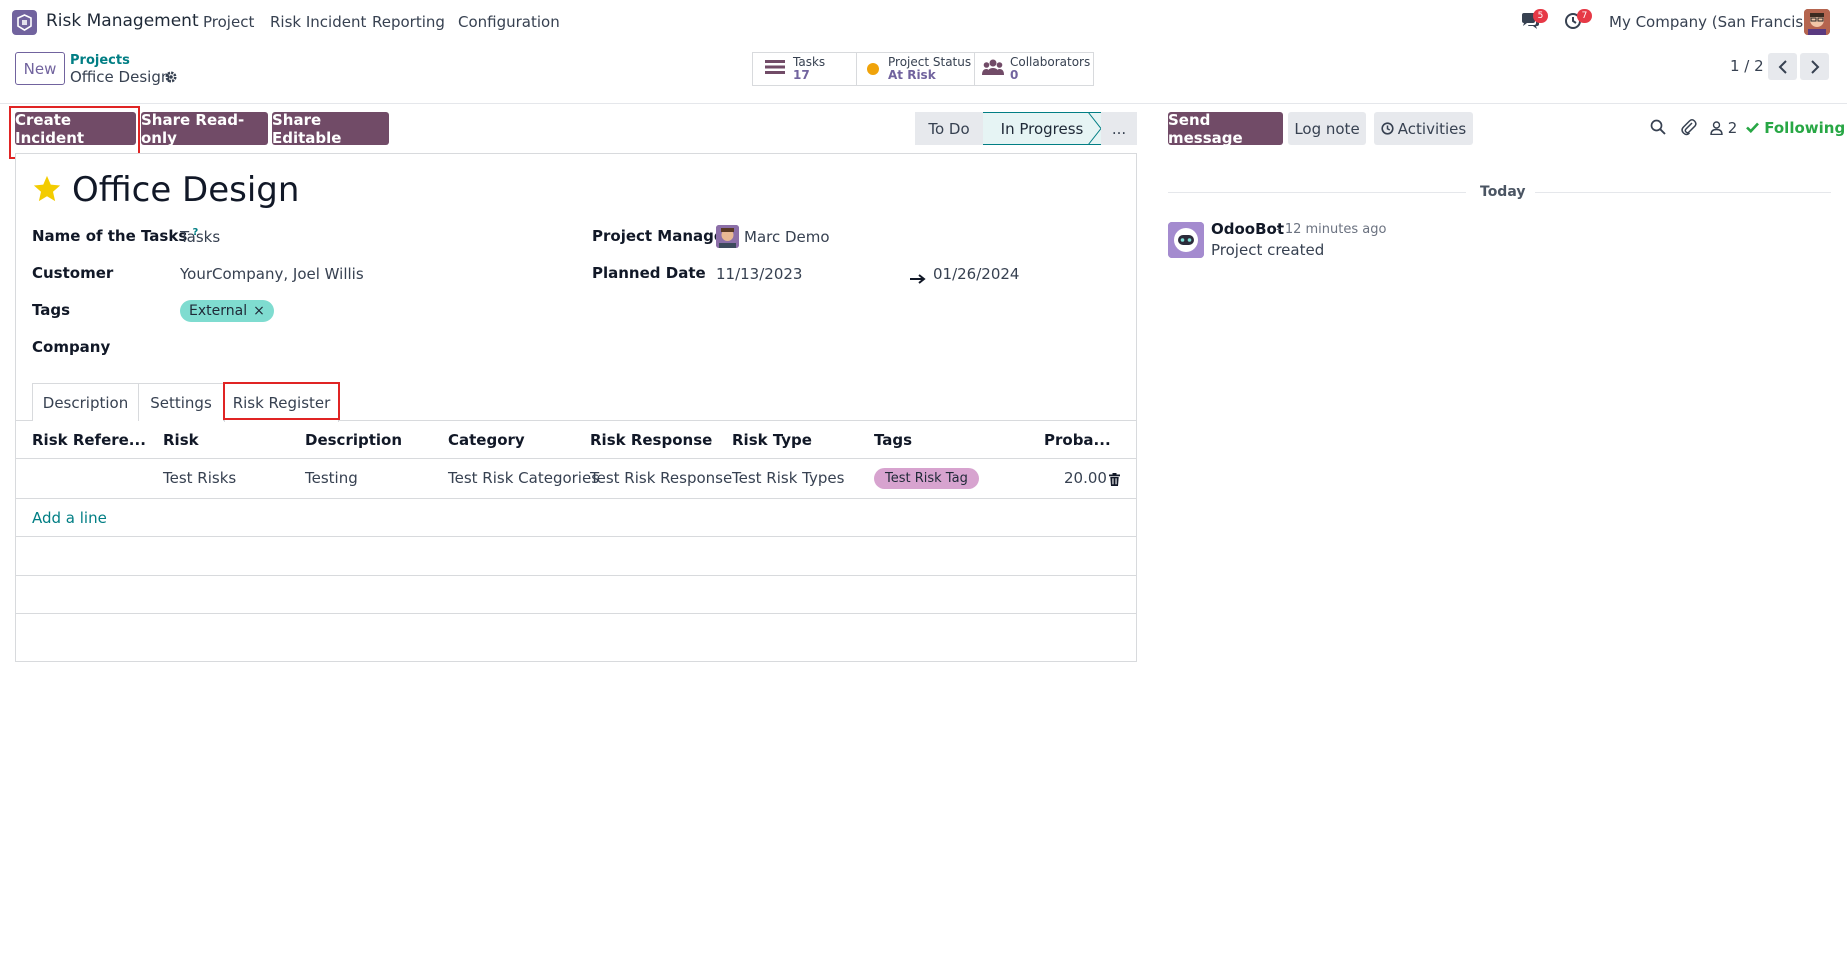 This screenshot has height=965, width=1847. Describe the element at coordinates (1747, 66) in the screenshot. I see `pager-value: 1 / 2` at that location.